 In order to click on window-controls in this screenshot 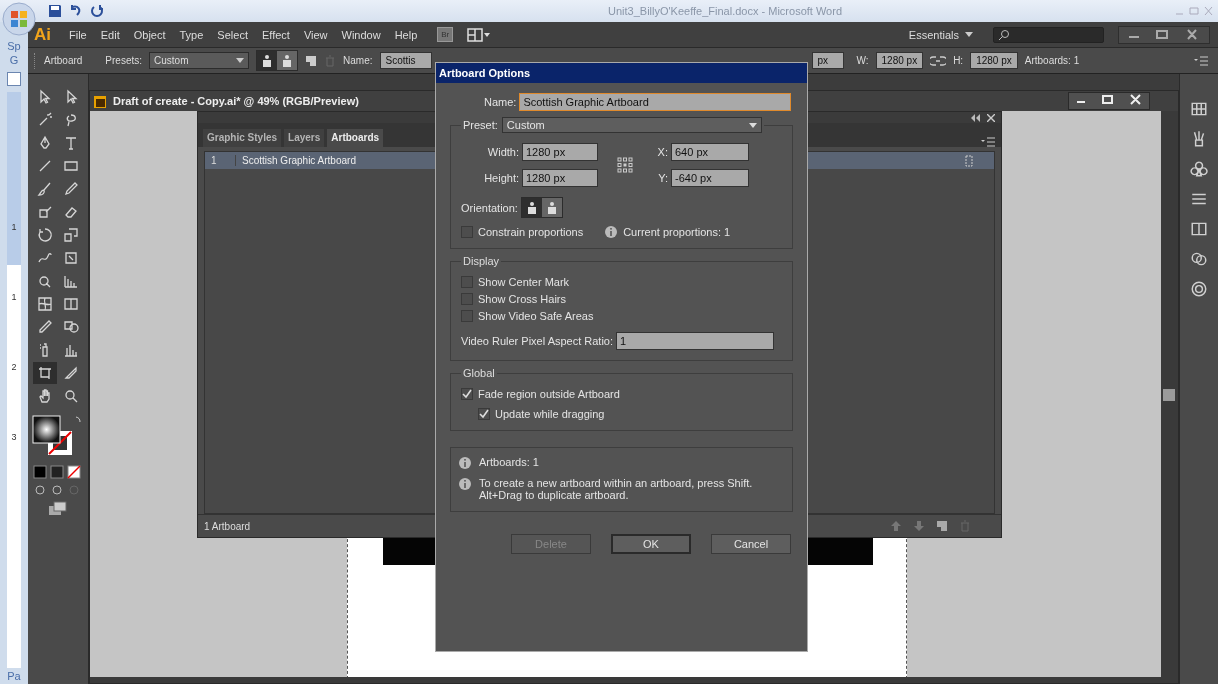, I will do `click(1164, 34)`.